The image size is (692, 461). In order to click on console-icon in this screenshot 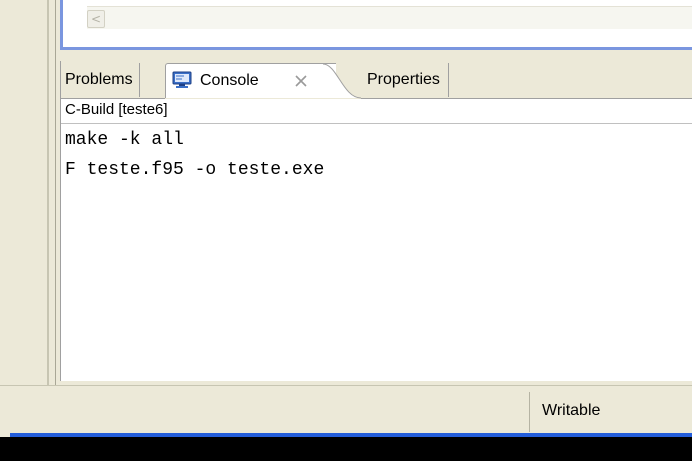, I will do `click(182, 79)`.